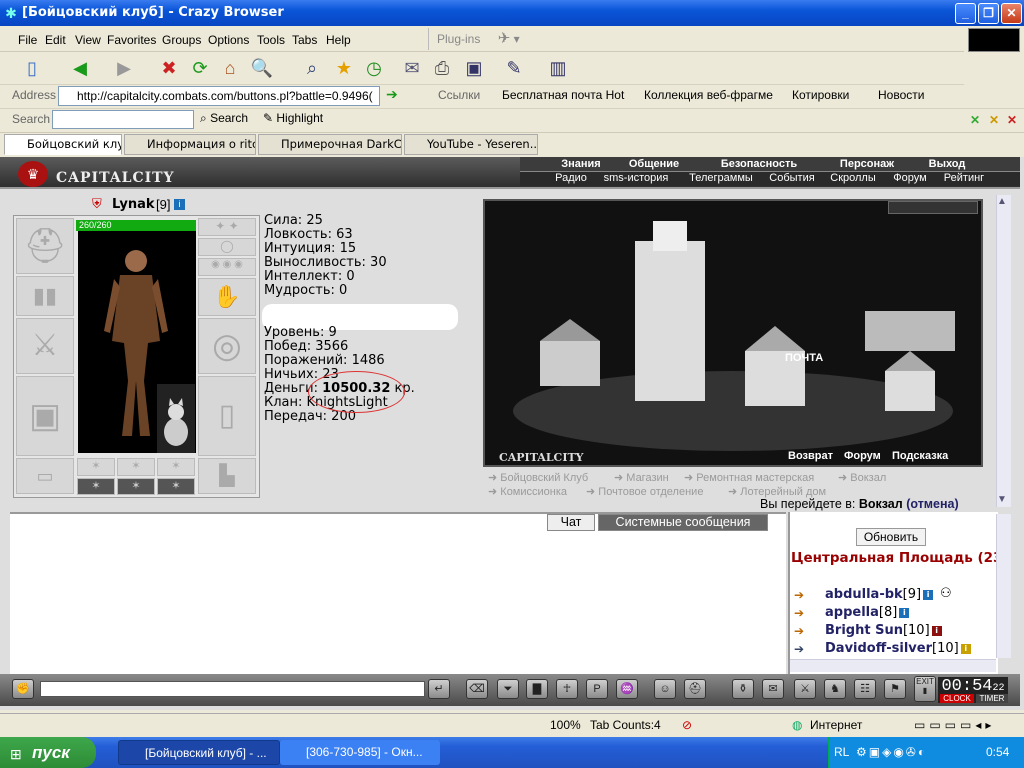  What do you see at coordinates (1003, 586) in the screenshot?
I see `users-scrollbar` at bounding box center [1003, 586].